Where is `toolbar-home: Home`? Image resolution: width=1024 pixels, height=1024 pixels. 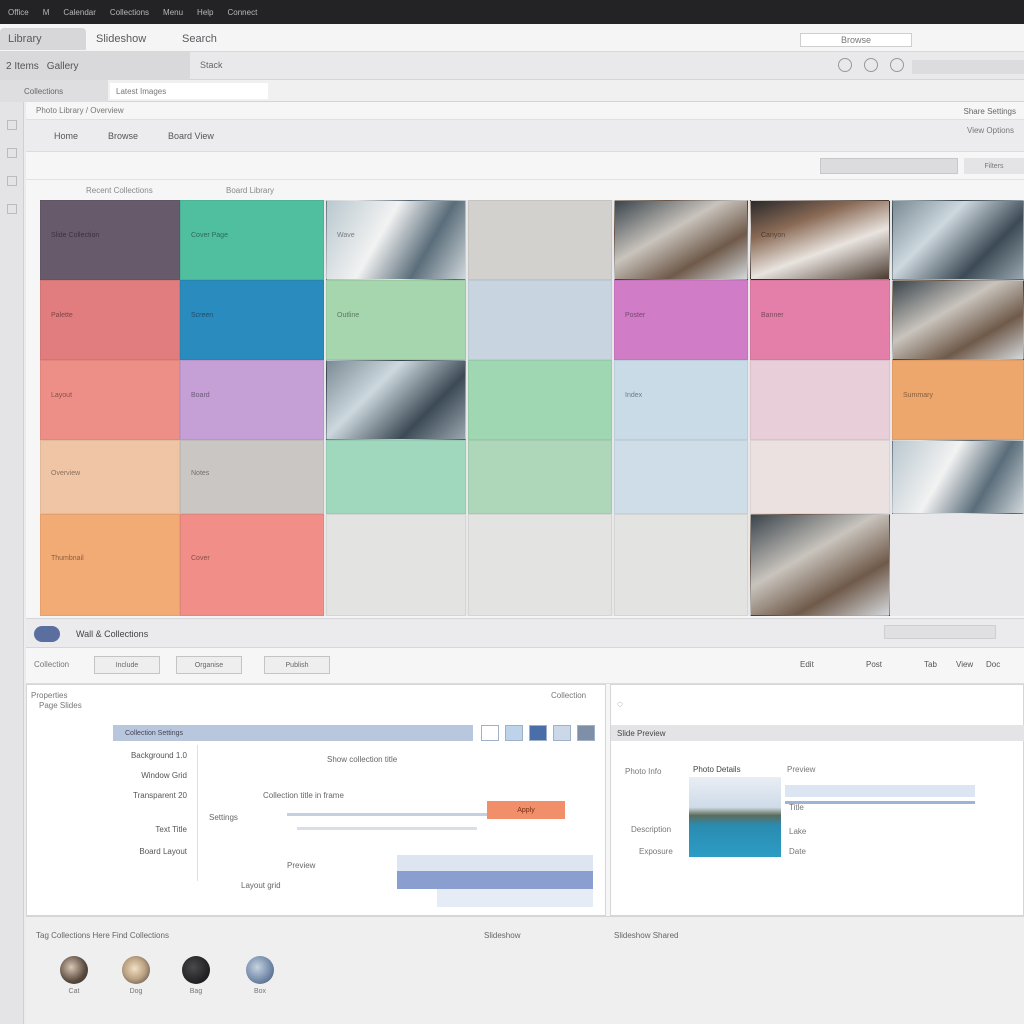
toolbar-home: Home is located at coordinates (66, 136).